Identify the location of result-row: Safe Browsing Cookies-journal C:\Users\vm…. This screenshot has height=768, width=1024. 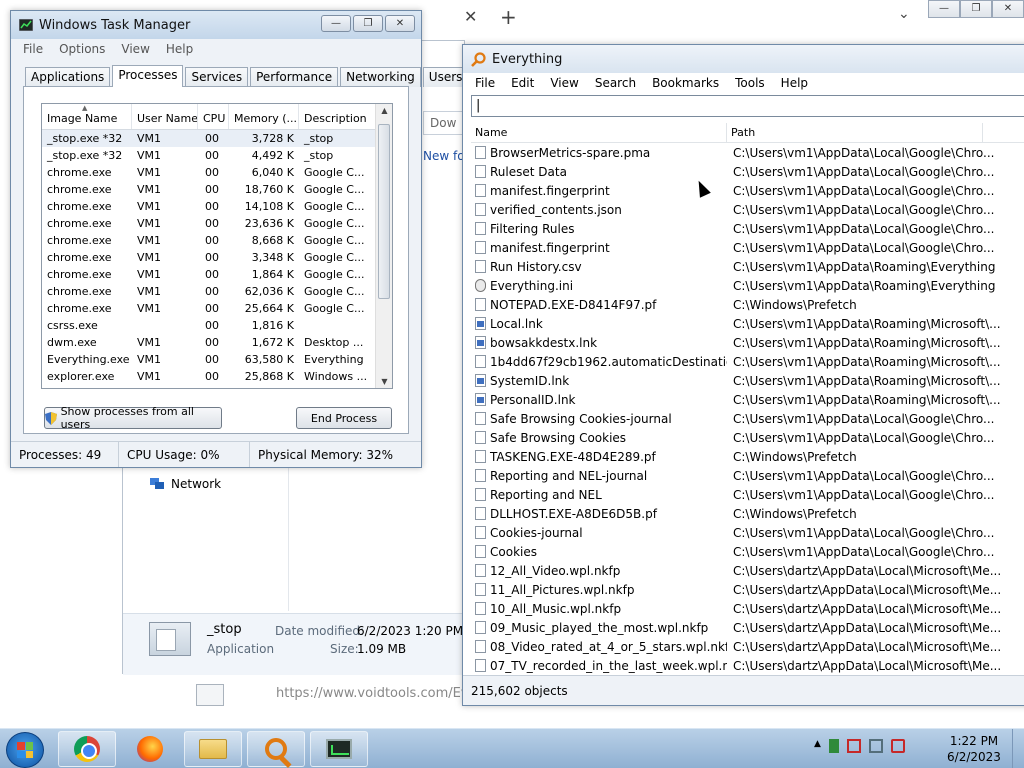
(747, 418).